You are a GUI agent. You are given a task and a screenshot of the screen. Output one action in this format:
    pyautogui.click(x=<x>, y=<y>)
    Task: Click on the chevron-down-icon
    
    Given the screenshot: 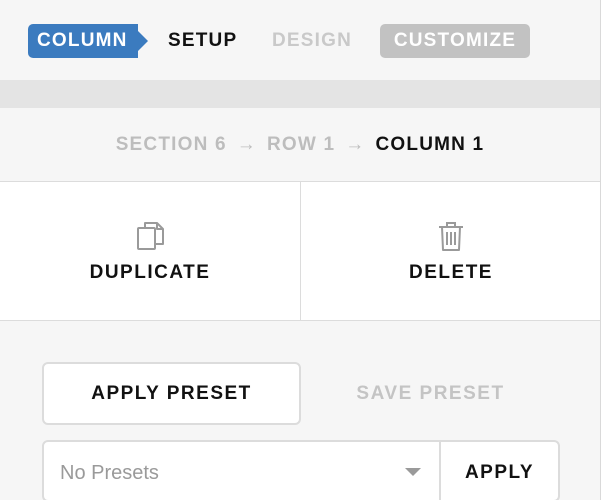 What is the action you would take?
    pyautogui.click(x=413, y=472)
    